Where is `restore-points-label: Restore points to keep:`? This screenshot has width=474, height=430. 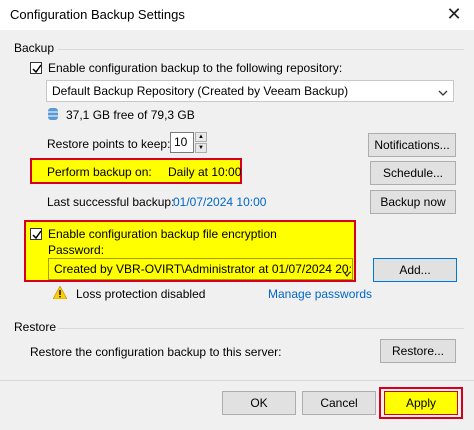 restore-points-label: Restore points to keep: is located at coordinates (109, 144).